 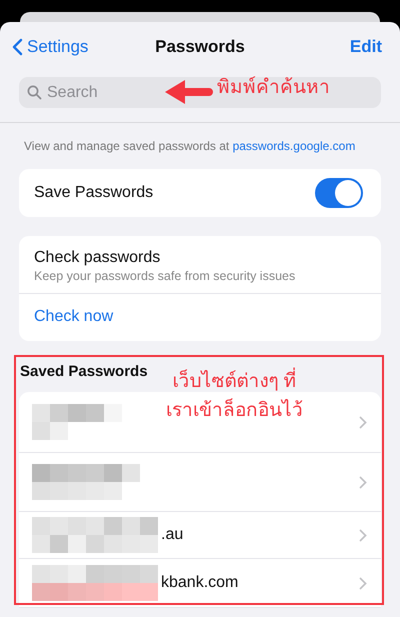 What do you see at coordinates (339, 193) in the screenshot?
I see `toggle-switch` at bounding box center [339, 193].